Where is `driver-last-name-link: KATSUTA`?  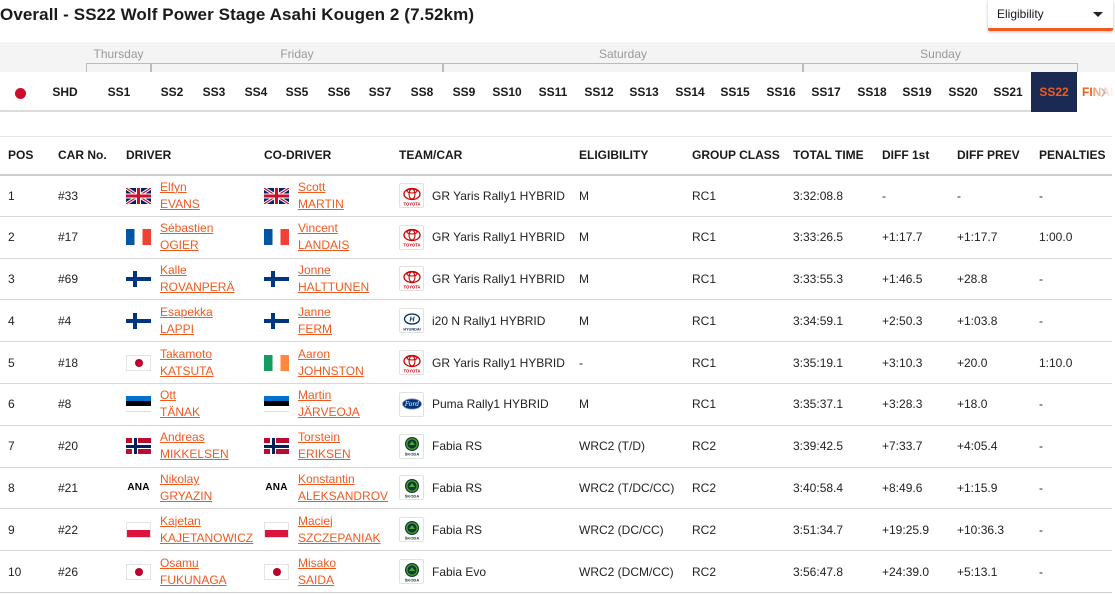 driver-last-name-link: KATSUTA is located at coordinates (187, 371).